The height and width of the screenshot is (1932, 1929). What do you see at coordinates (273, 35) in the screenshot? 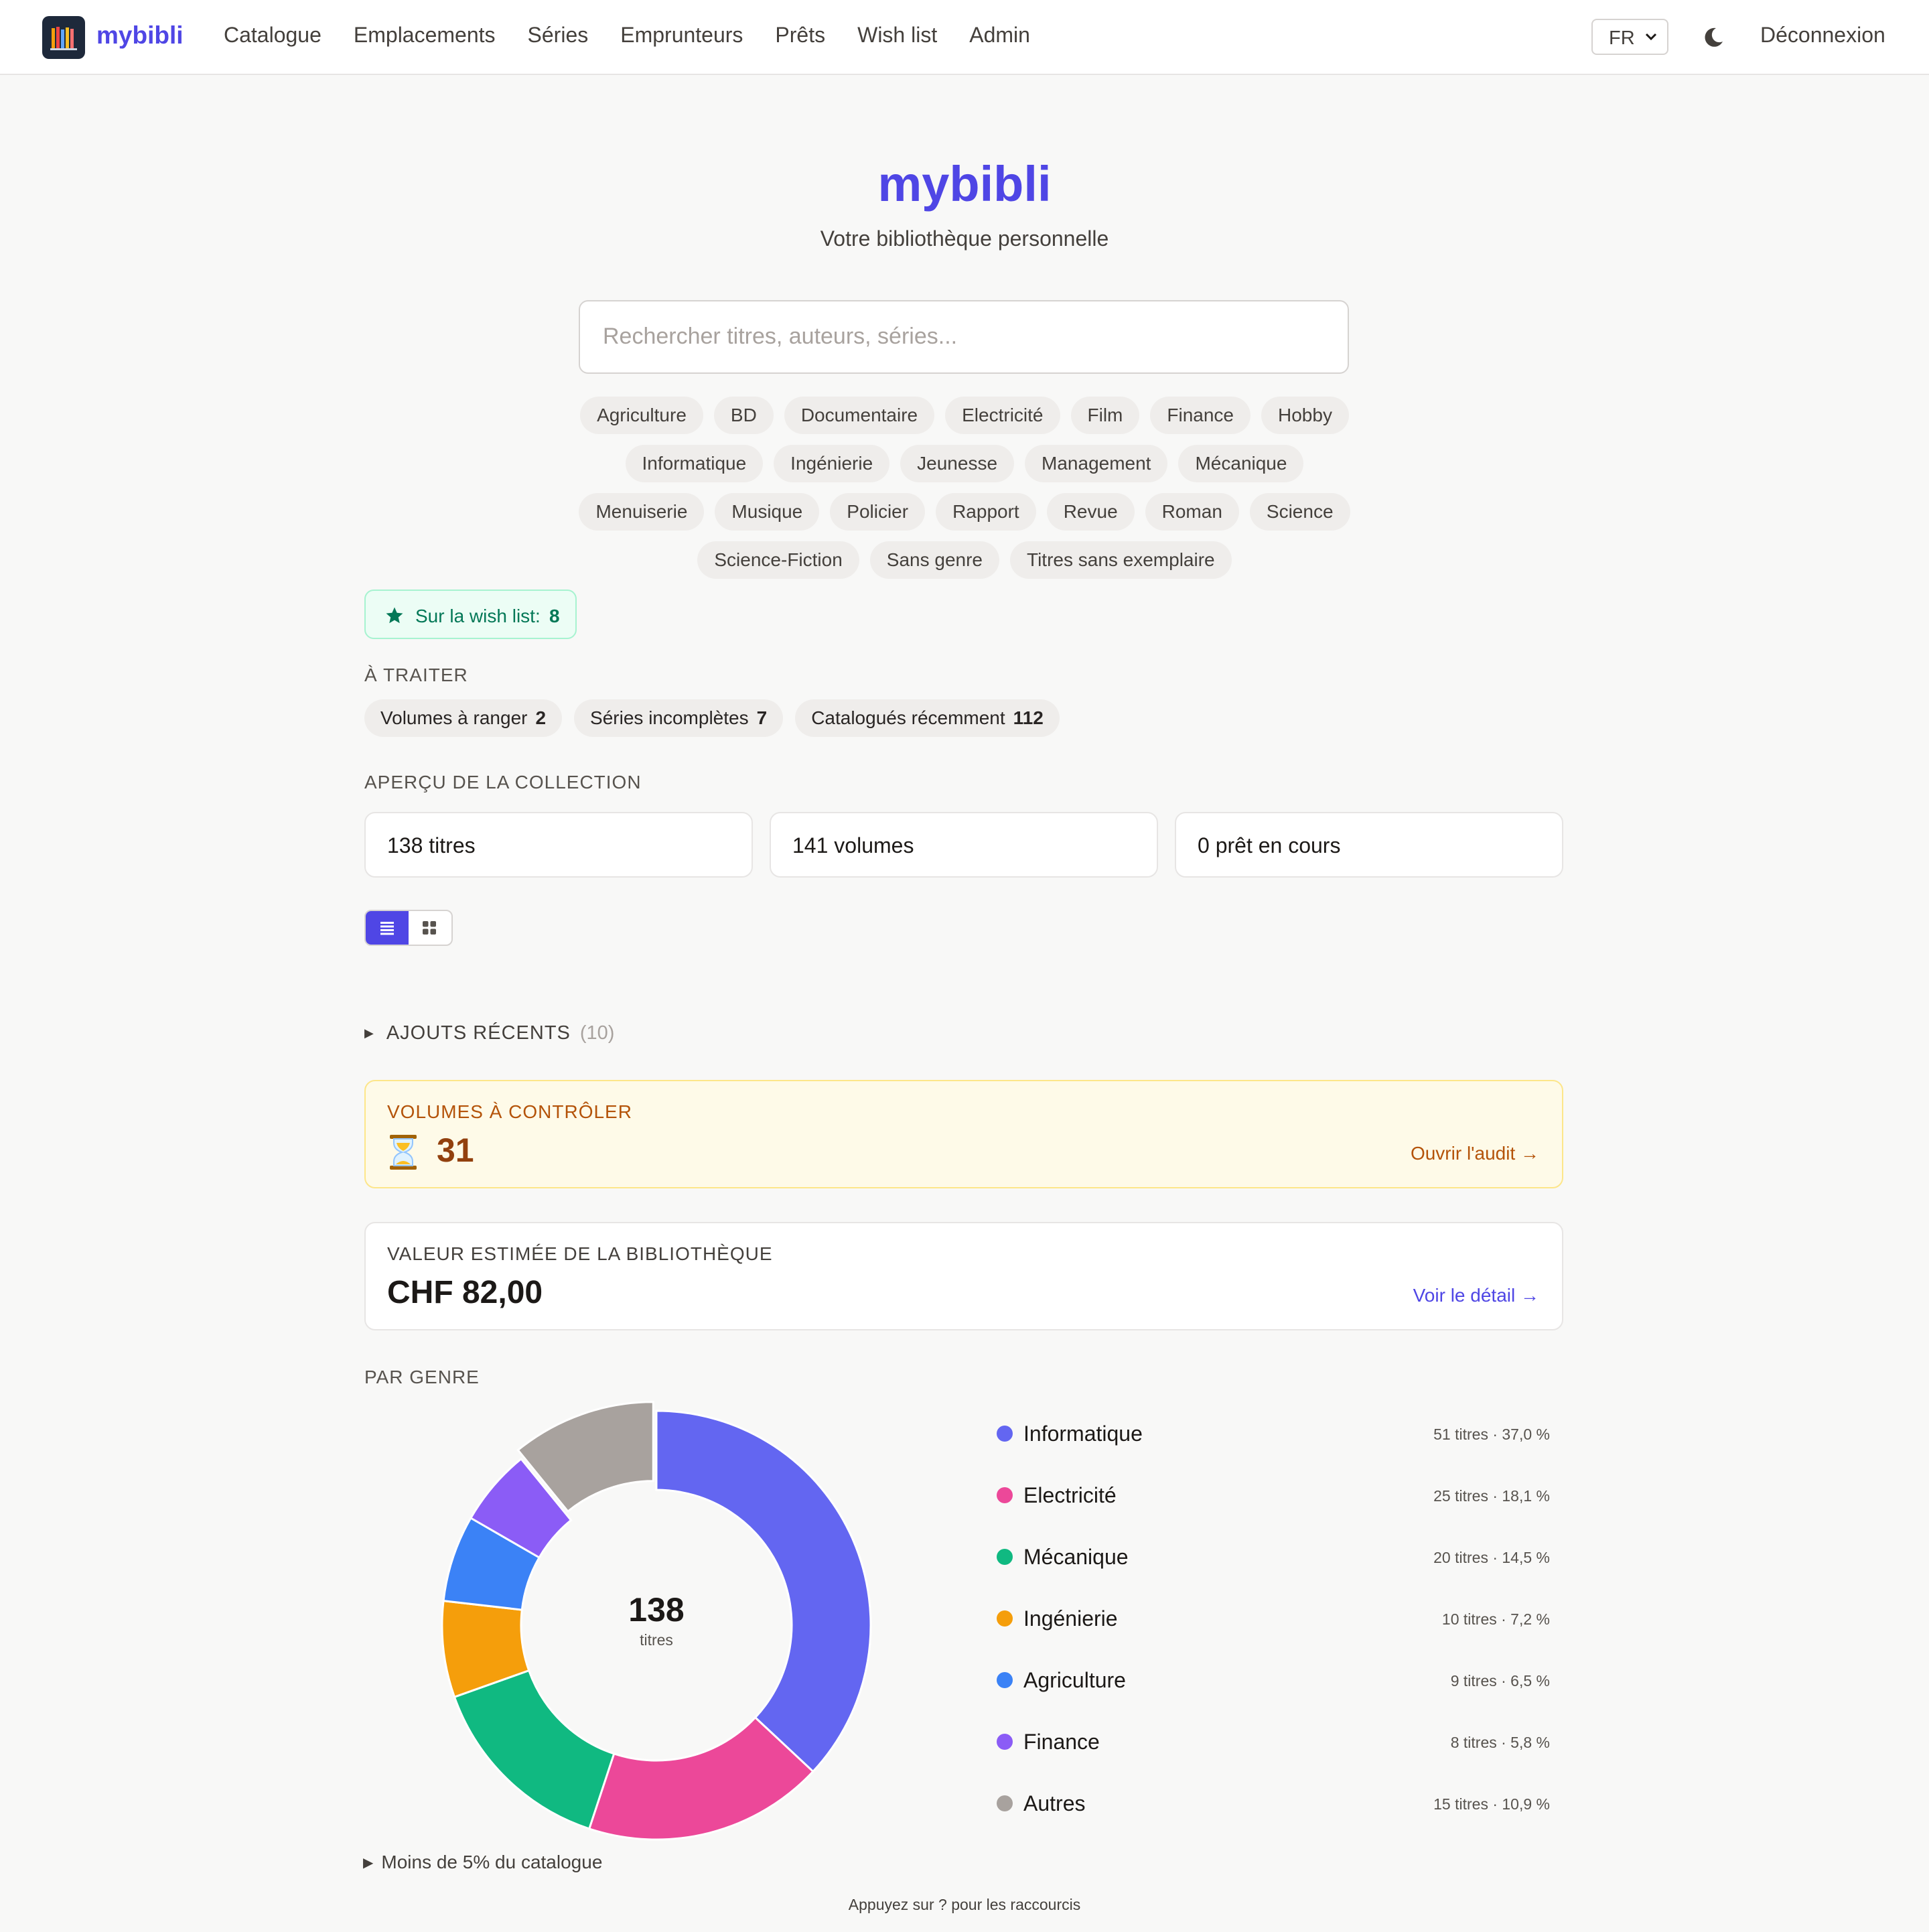
I see `nav-catalogue: Catalogue` at bounding box center [273, 35].